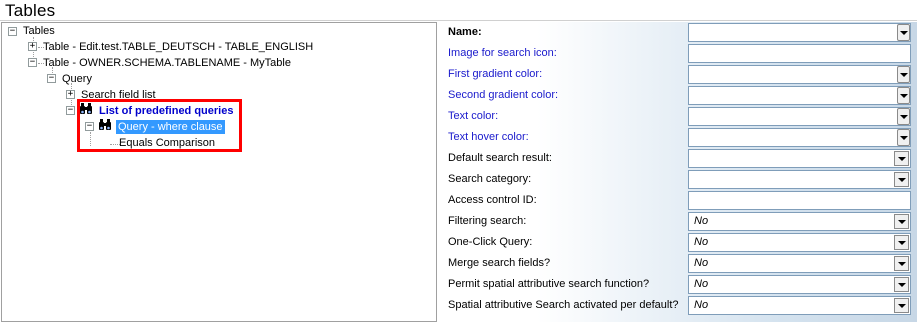 The image size is (917, 322). What do you see at coordinates (503, 95) in the screenshot?
I see `property-label: Second gradient color:` at bounding box center [503, 95].